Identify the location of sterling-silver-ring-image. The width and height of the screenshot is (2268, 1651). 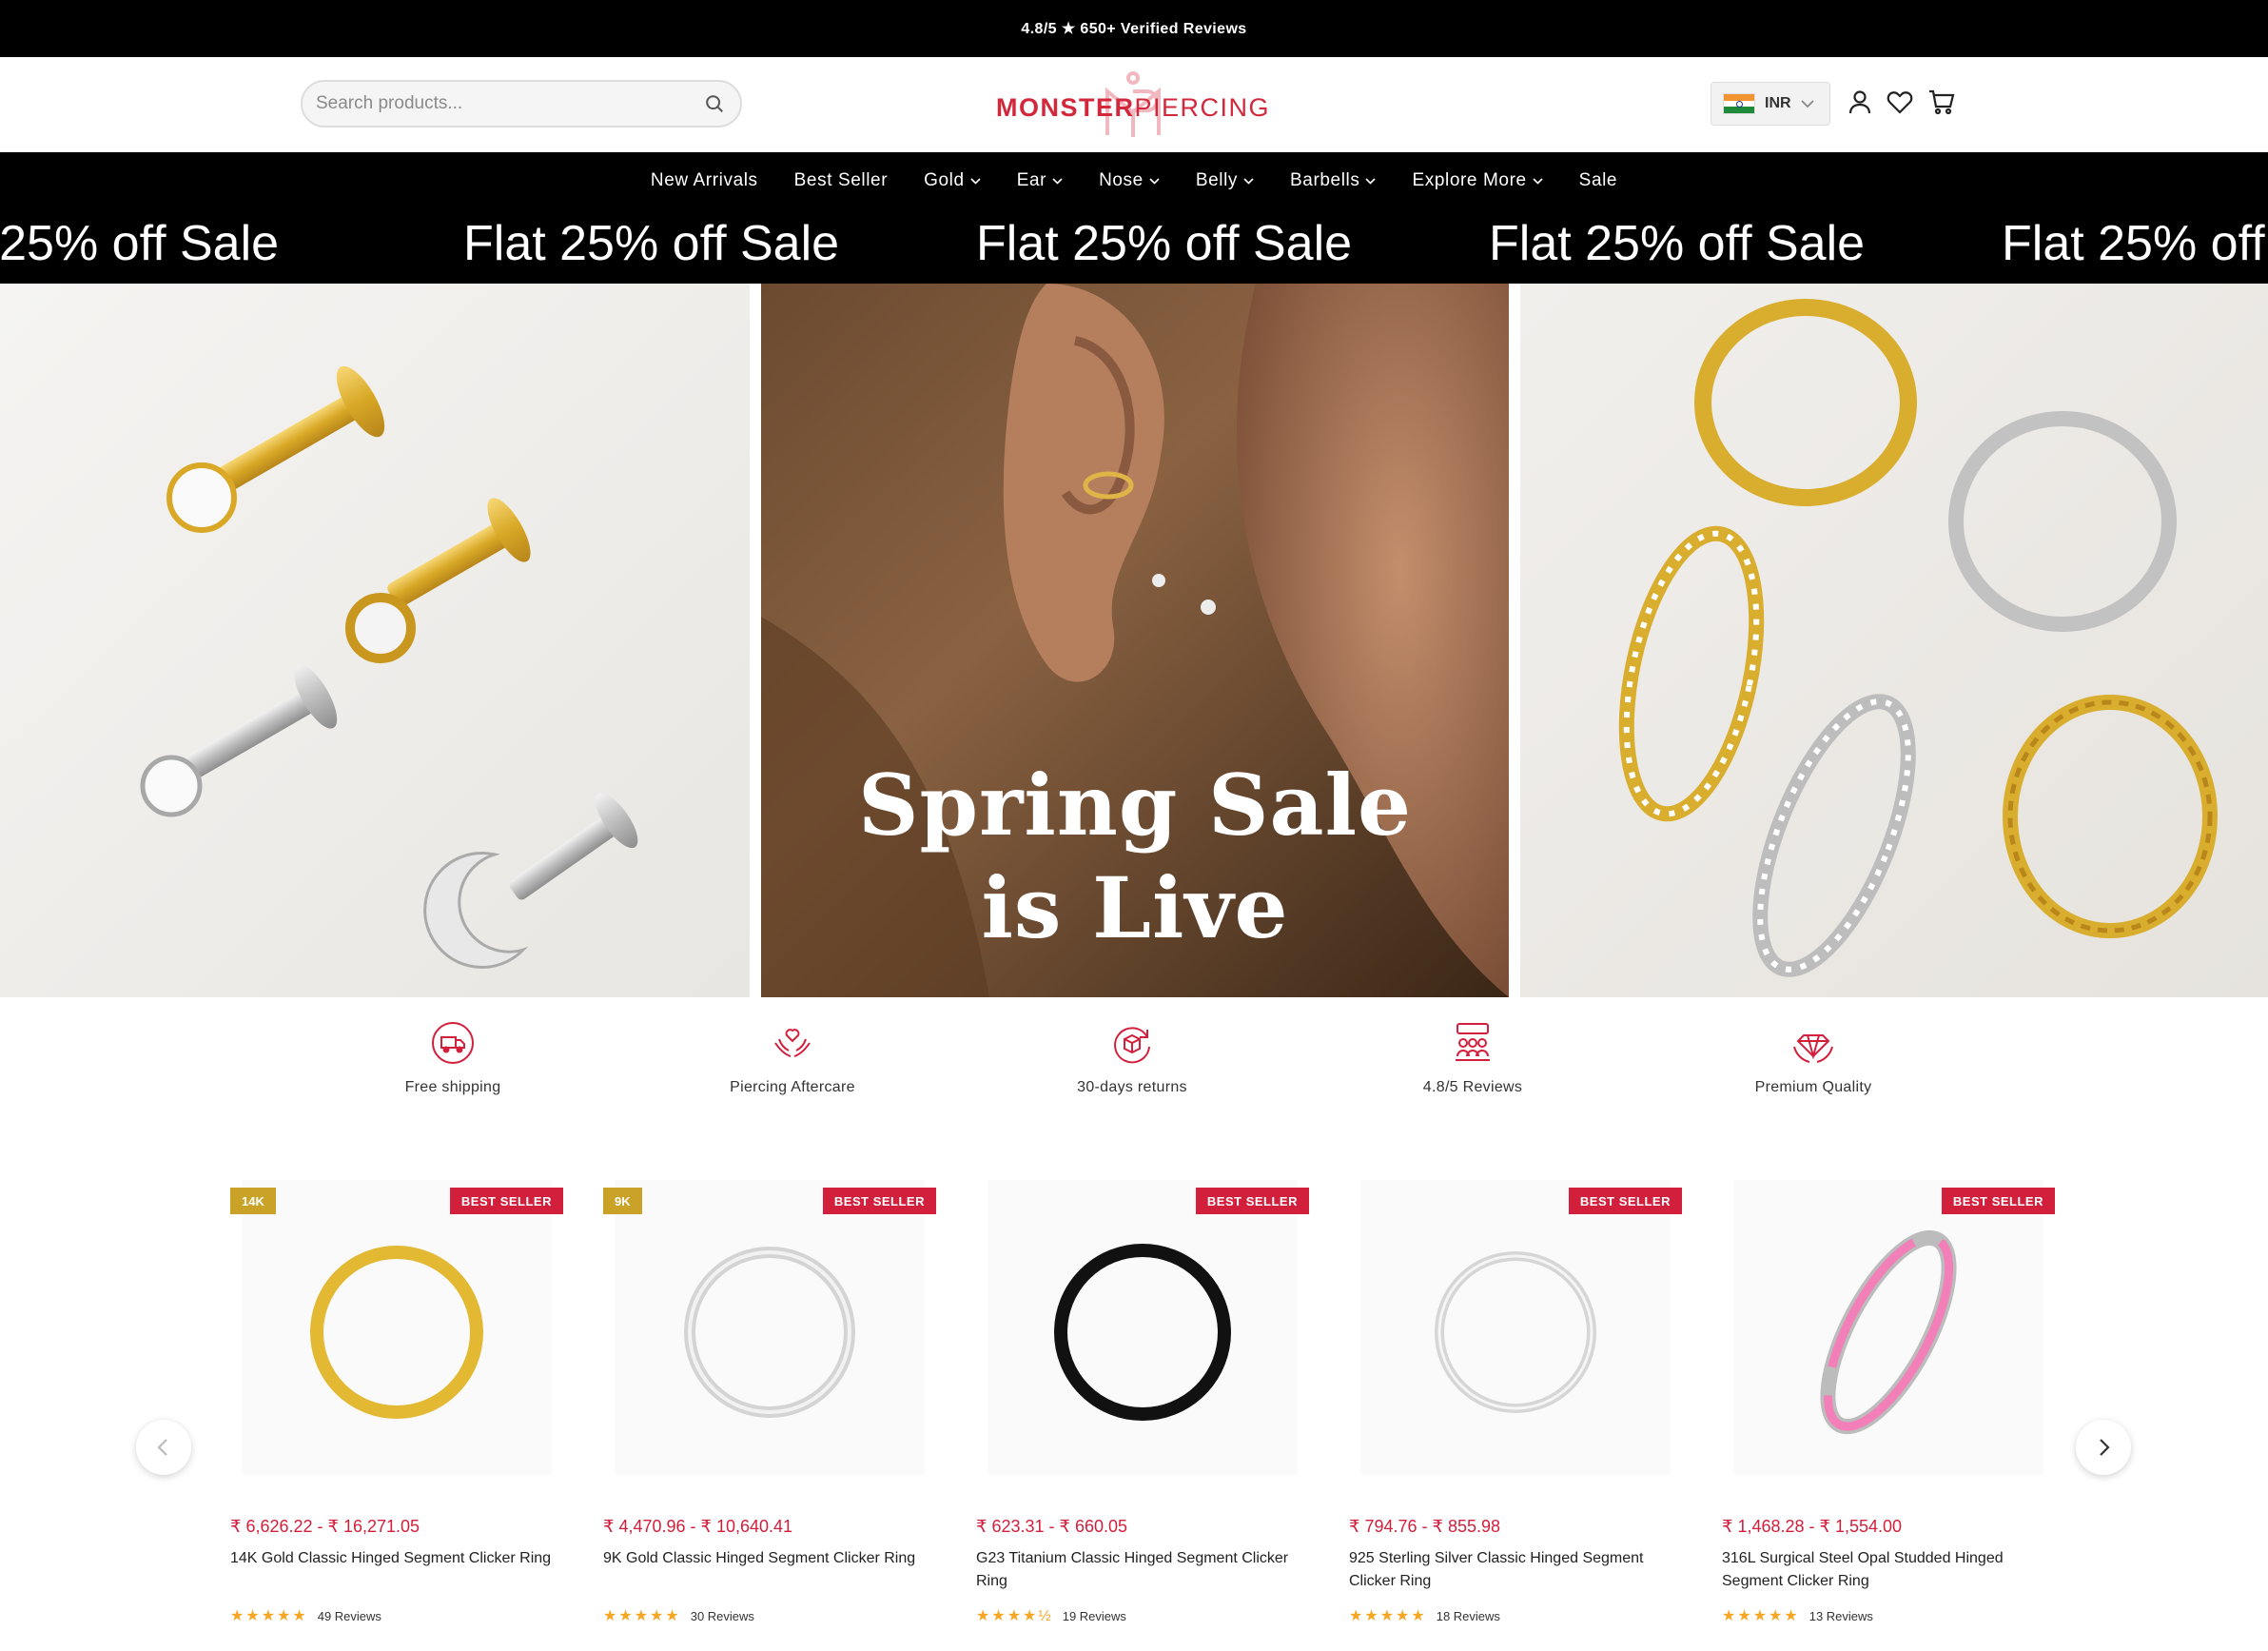
(1515, 1332).